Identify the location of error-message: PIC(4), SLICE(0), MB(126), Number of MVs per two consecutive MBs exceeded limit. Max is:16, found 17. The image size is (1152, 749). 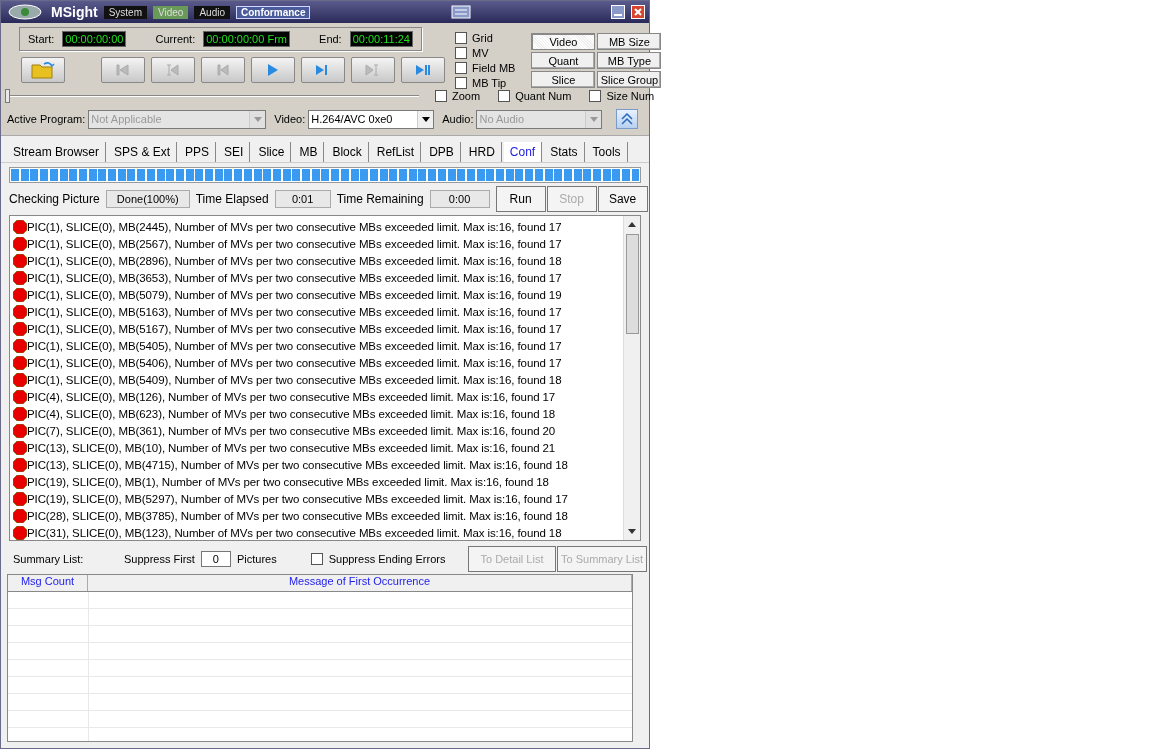
(291, 396).